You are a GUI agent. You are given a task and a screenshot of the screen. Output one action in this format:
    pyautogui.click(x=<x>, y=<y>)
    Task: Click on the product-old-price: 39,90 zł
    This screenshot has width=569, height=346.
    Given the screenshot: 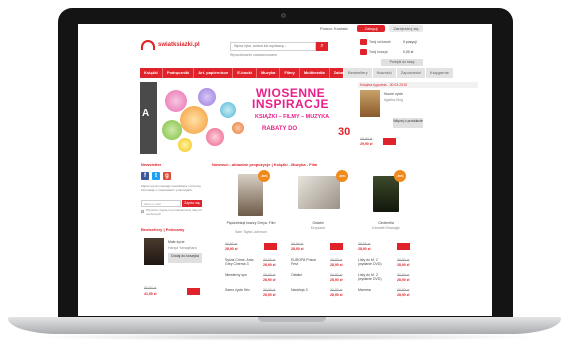 What is the action you would take?
    pyautogui.click(x=364, y=244)
    